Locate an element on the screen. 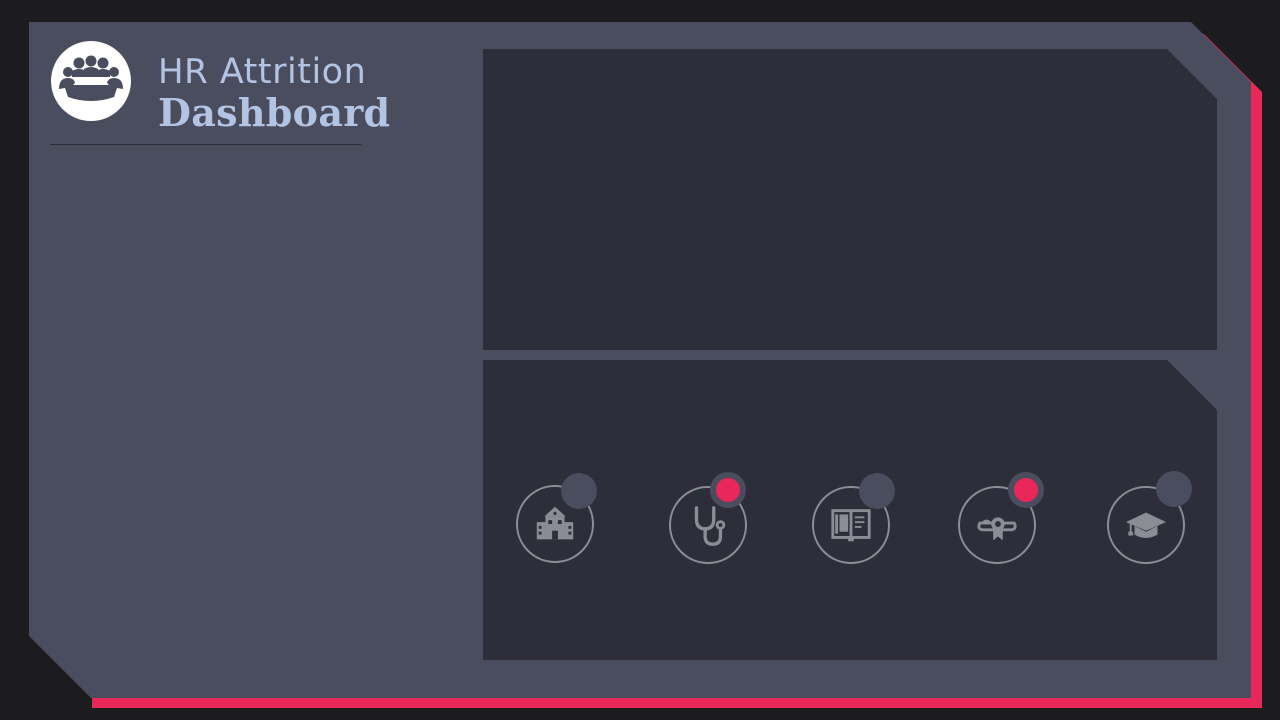 This screenshot has width=1280, height=720. filter-graduate is located at coordinates (1149, 517).